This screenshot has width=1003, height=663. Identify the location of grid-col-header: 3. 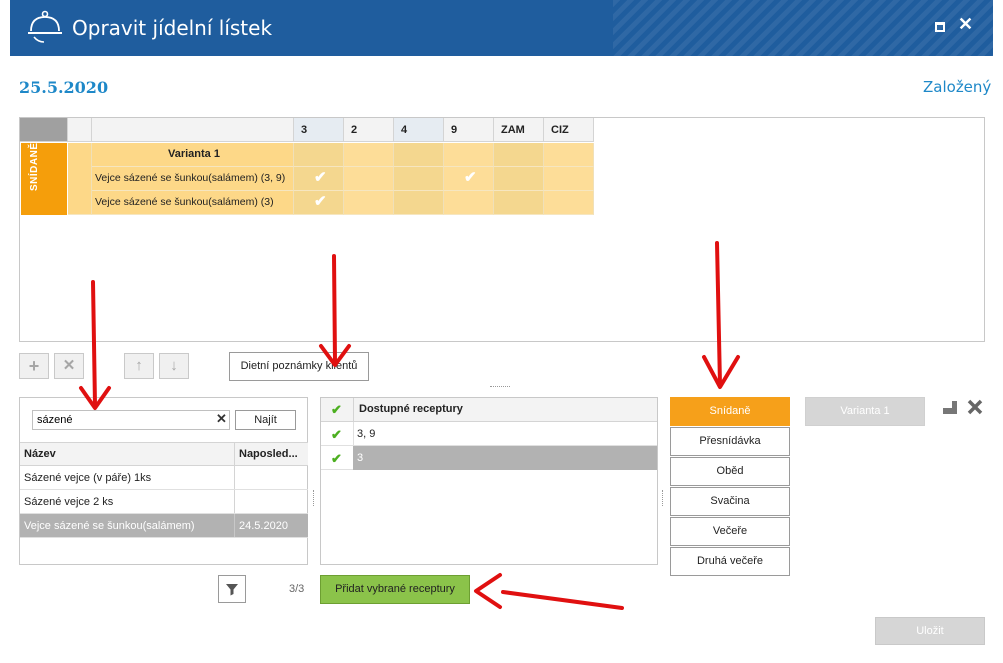
(319, 130).